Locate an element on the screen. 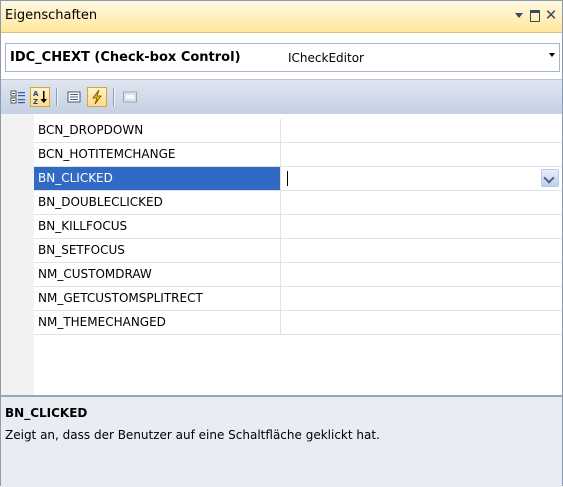 The image size is (563, 487). event-row: BN_SETFOCUS is located at coordinates (298, 251).